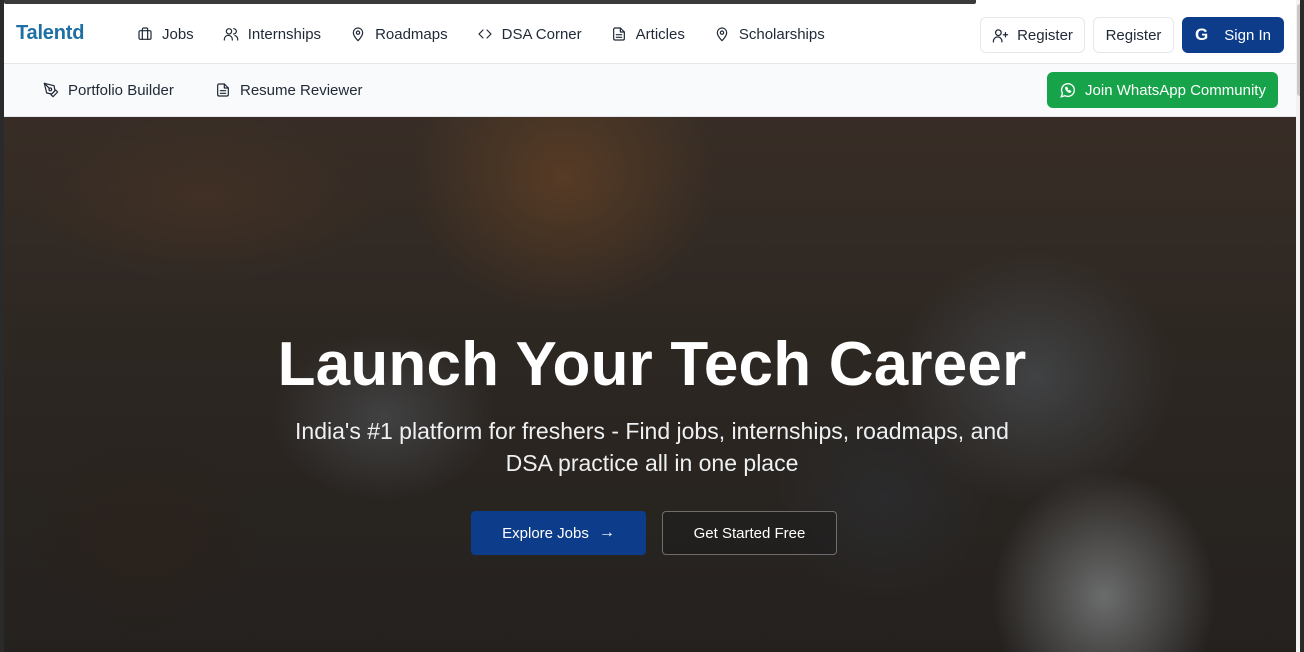 The width and height of the screenshot is (1304, 652). What do you see at coordinates (411, 34) in the screenshot?
I see `nav-item-label: Roadmaps` at bounding box center [411, 34].